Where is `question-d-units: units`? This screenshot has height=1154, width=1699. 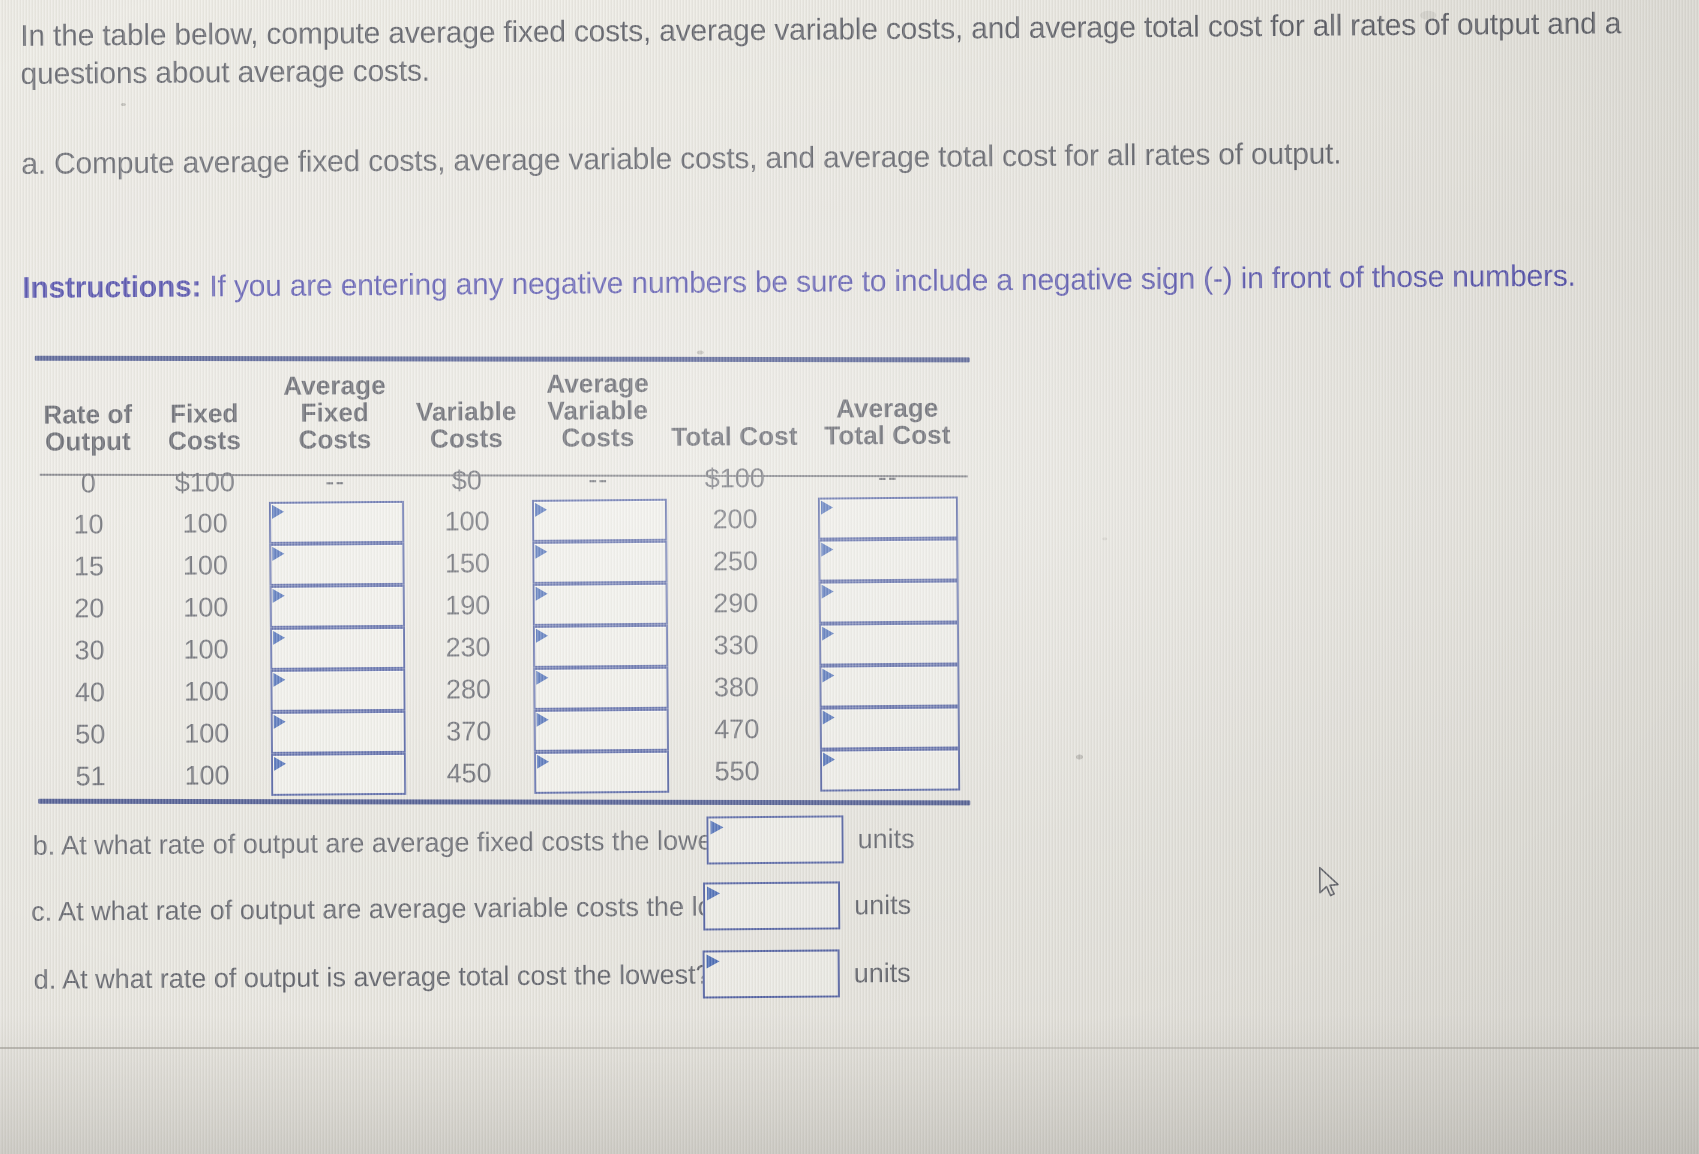 question-d-units: units is located at coordinates (882, 972).